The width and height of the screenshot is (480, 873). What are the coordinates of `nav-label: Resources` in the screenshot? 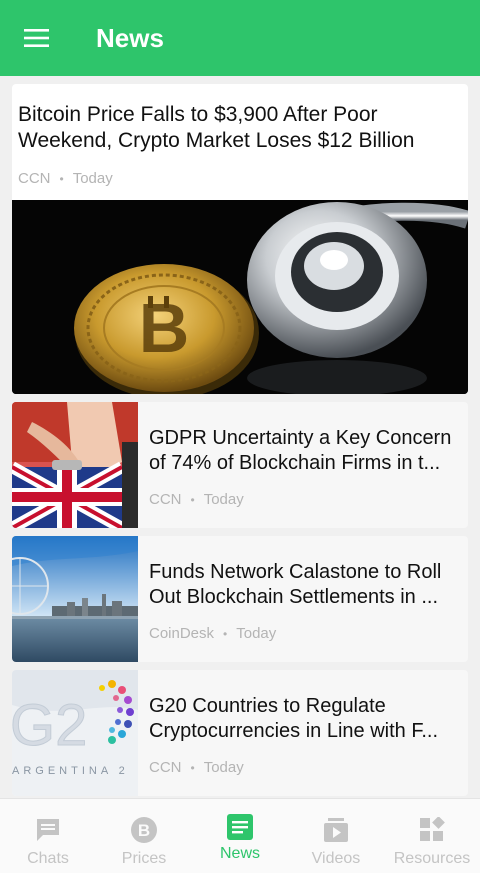 It's located at (432, 858).